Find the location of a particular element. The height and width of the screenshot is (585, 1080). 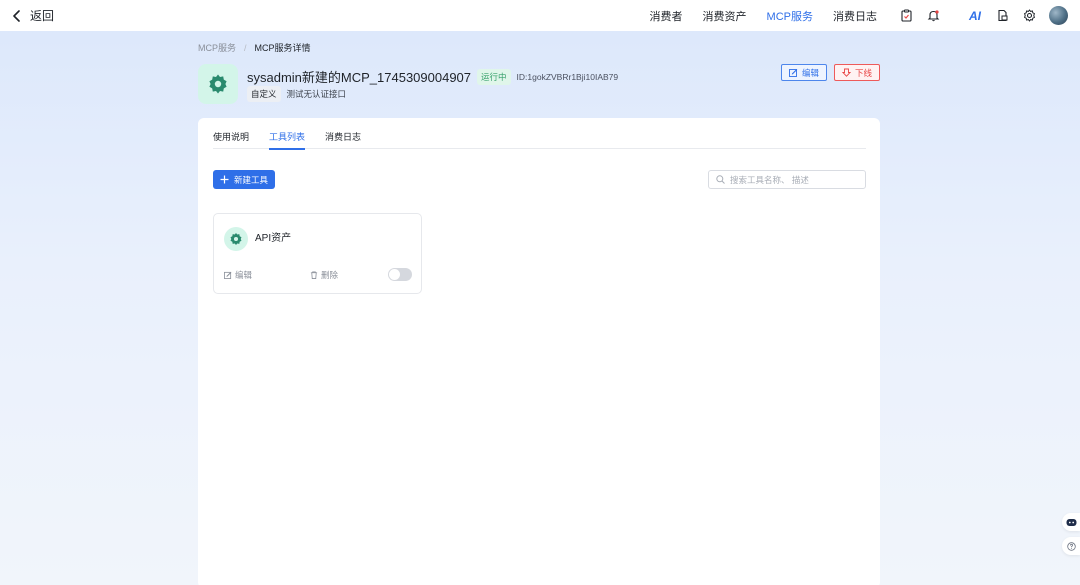

nav-consumers: 消费者 is located at coordinates (666, 16).